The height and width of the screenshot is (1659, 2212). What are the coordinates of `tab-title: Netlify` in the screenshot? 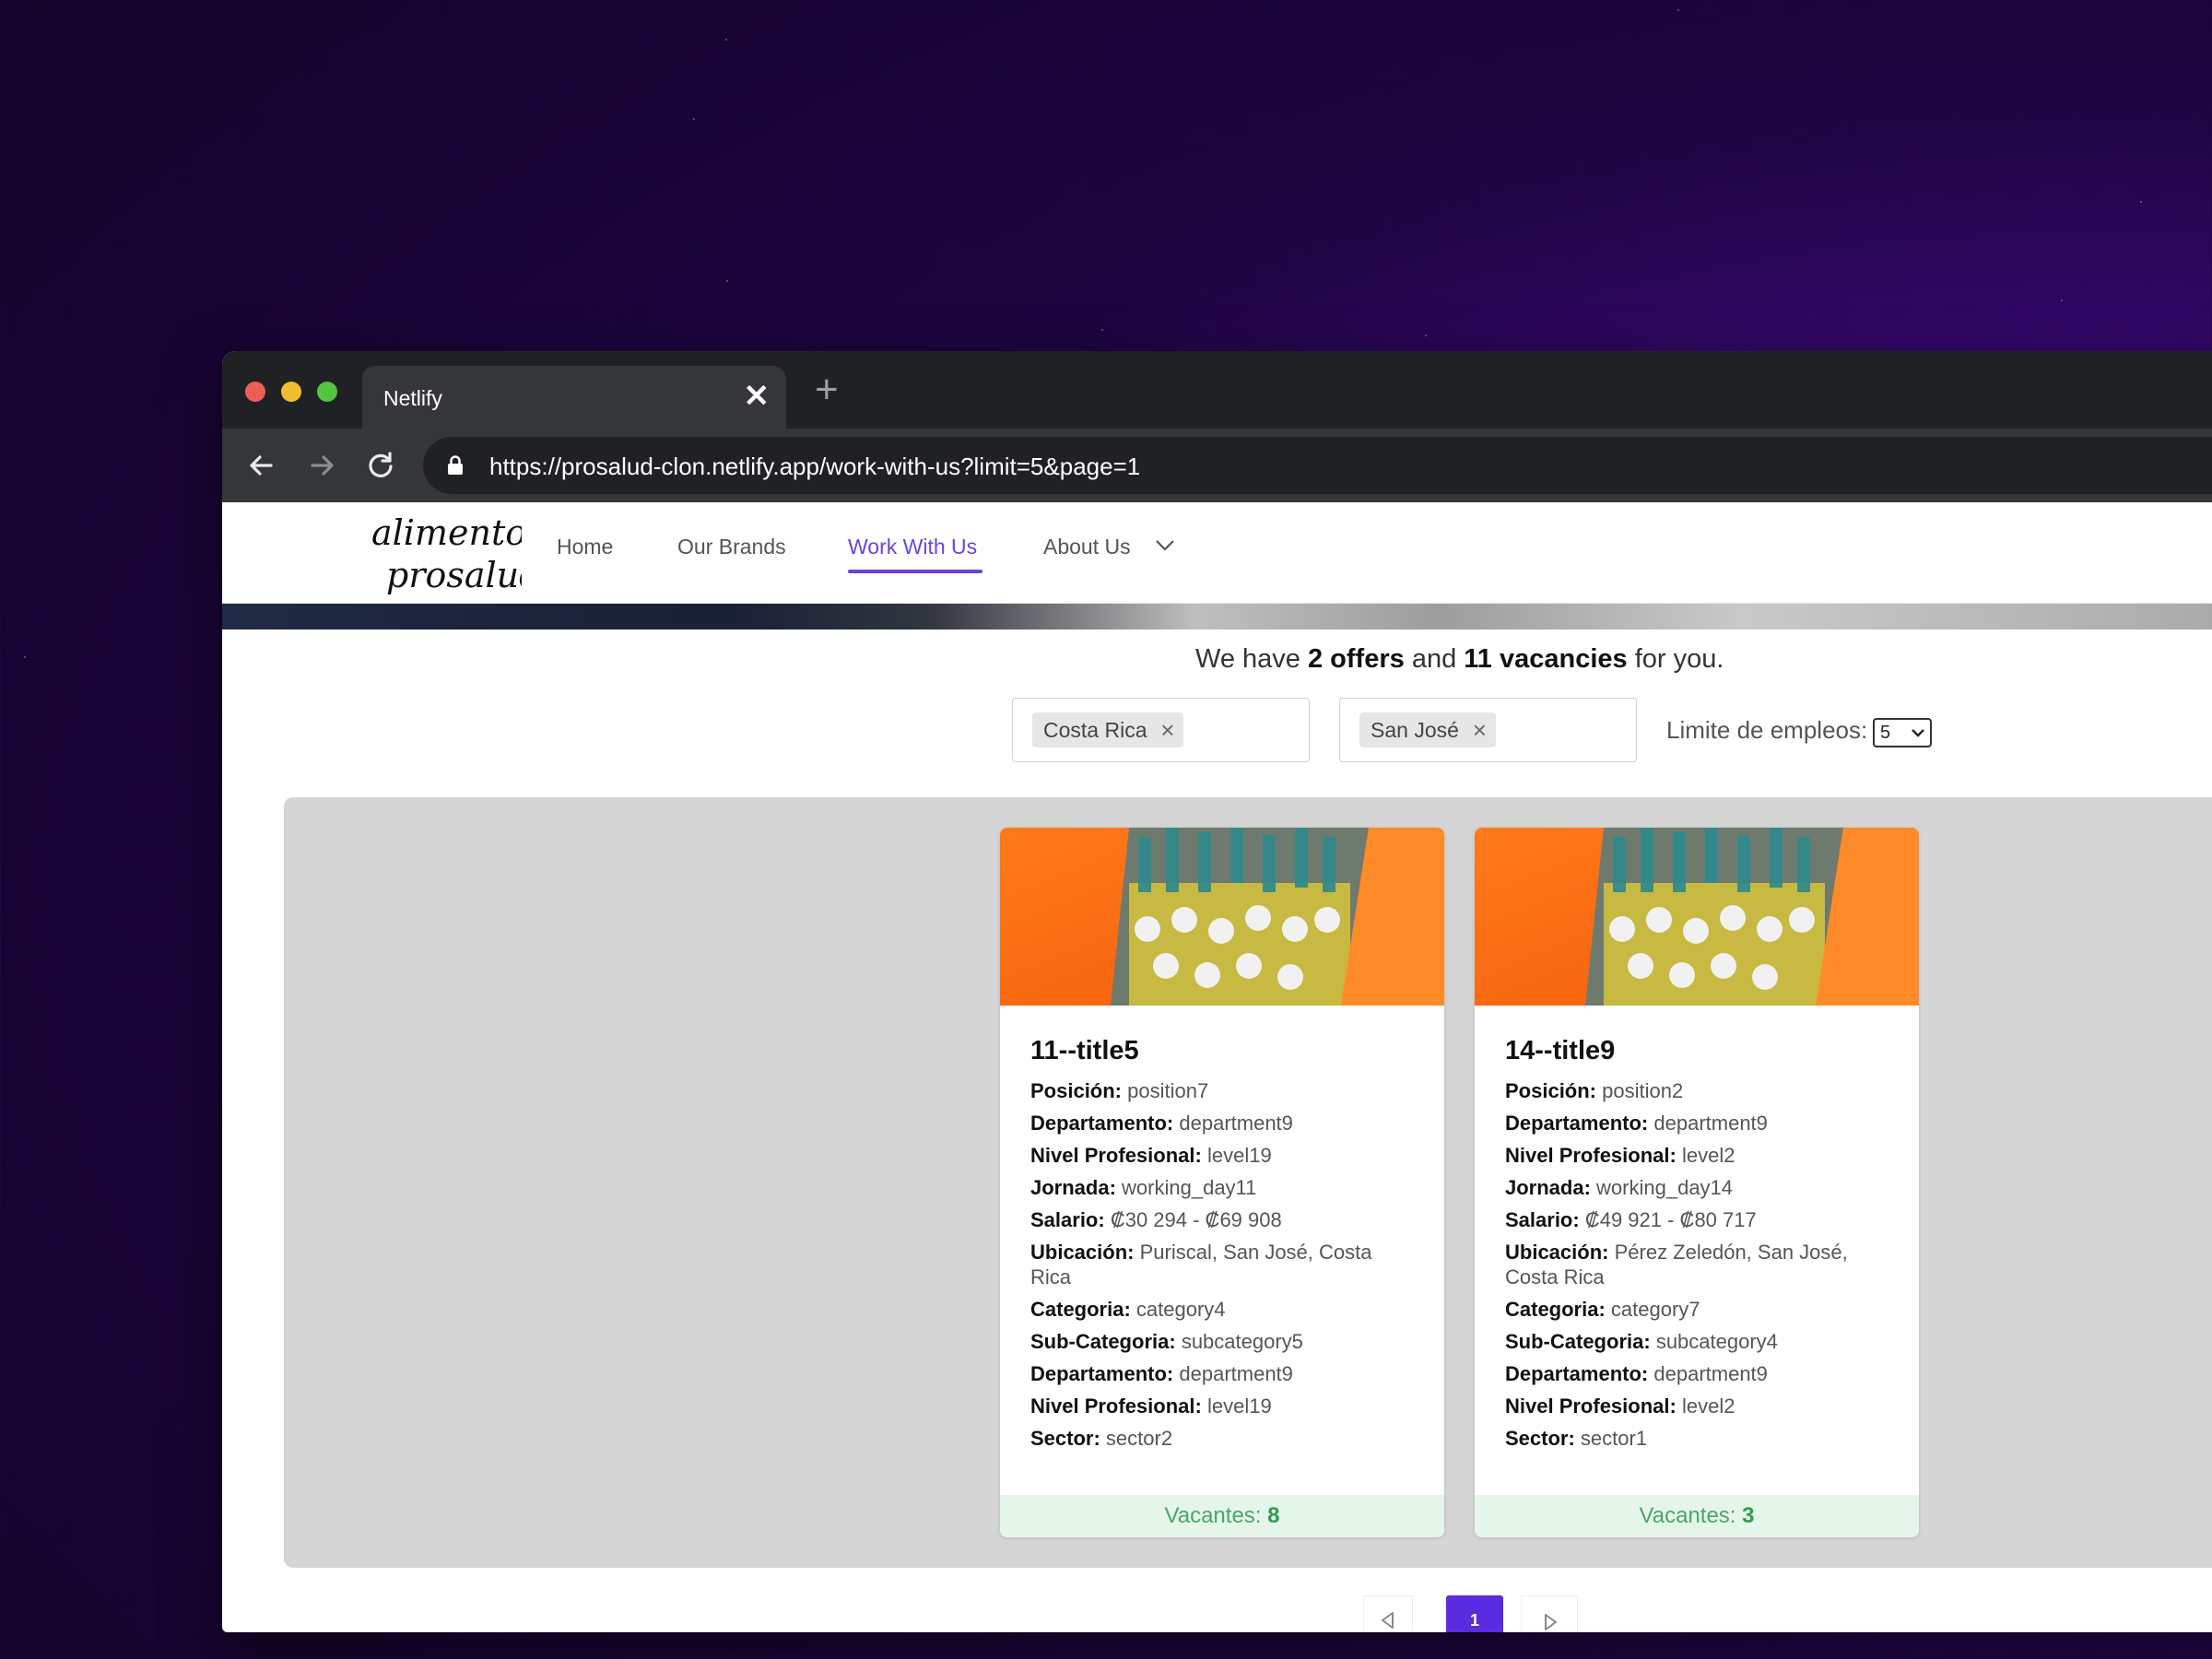 It's located at (412, 398).